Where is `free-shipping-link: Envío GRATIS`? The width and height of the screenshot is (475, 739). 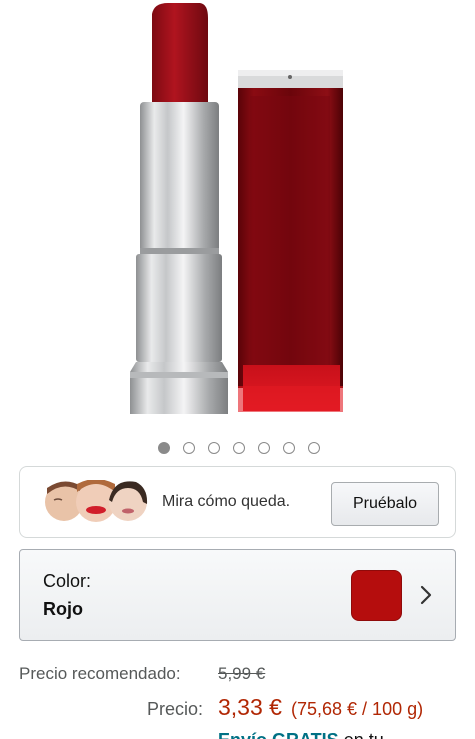
free-shipping-link: Envío GRATIS is located at coordinates (278, 734).